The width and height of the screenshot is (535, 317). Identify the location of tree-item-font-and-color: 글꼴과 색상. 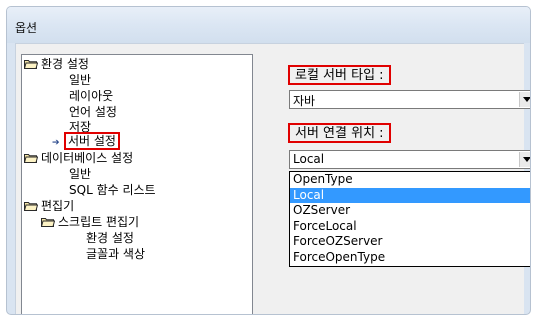
(115, 254).